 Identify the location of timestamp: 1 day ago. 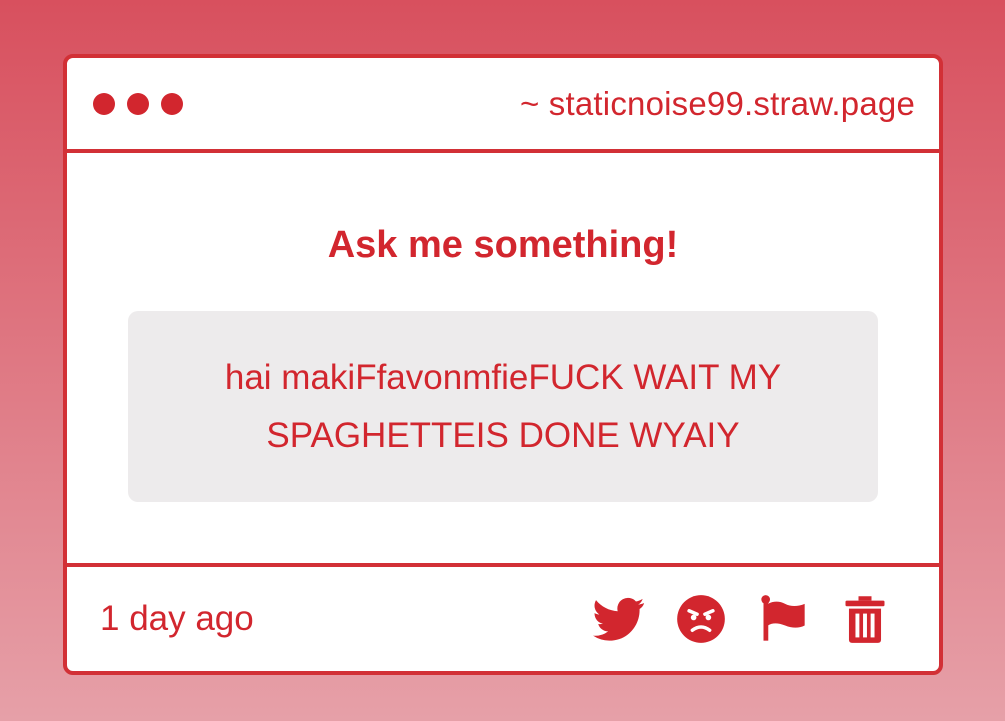
(177, 618).